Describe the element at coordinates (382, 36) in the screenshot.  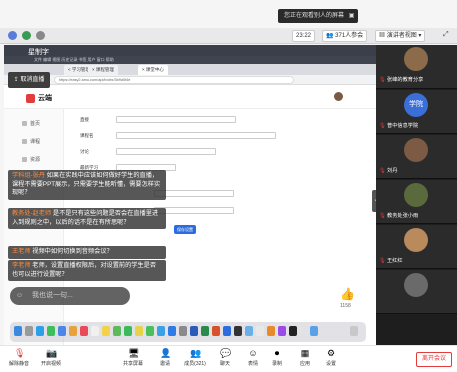
I see `layout-icon: ▦` at that location.